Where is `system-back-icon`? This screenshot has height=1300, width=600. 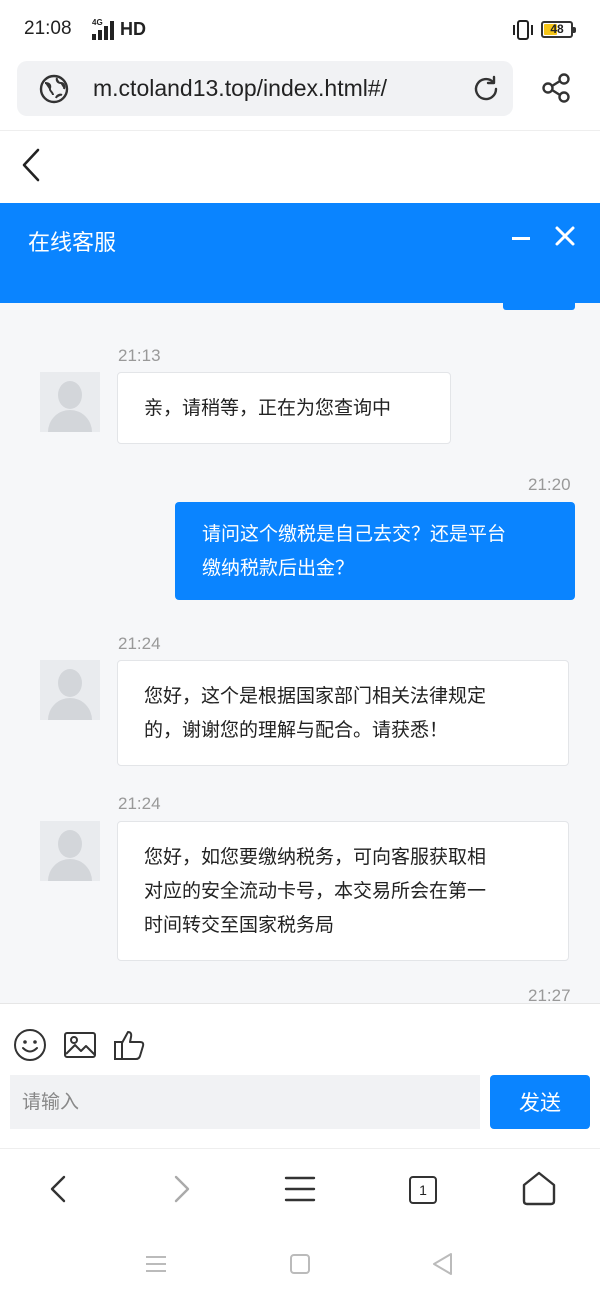 system-back-icon is located at coordinates (443, 1264).